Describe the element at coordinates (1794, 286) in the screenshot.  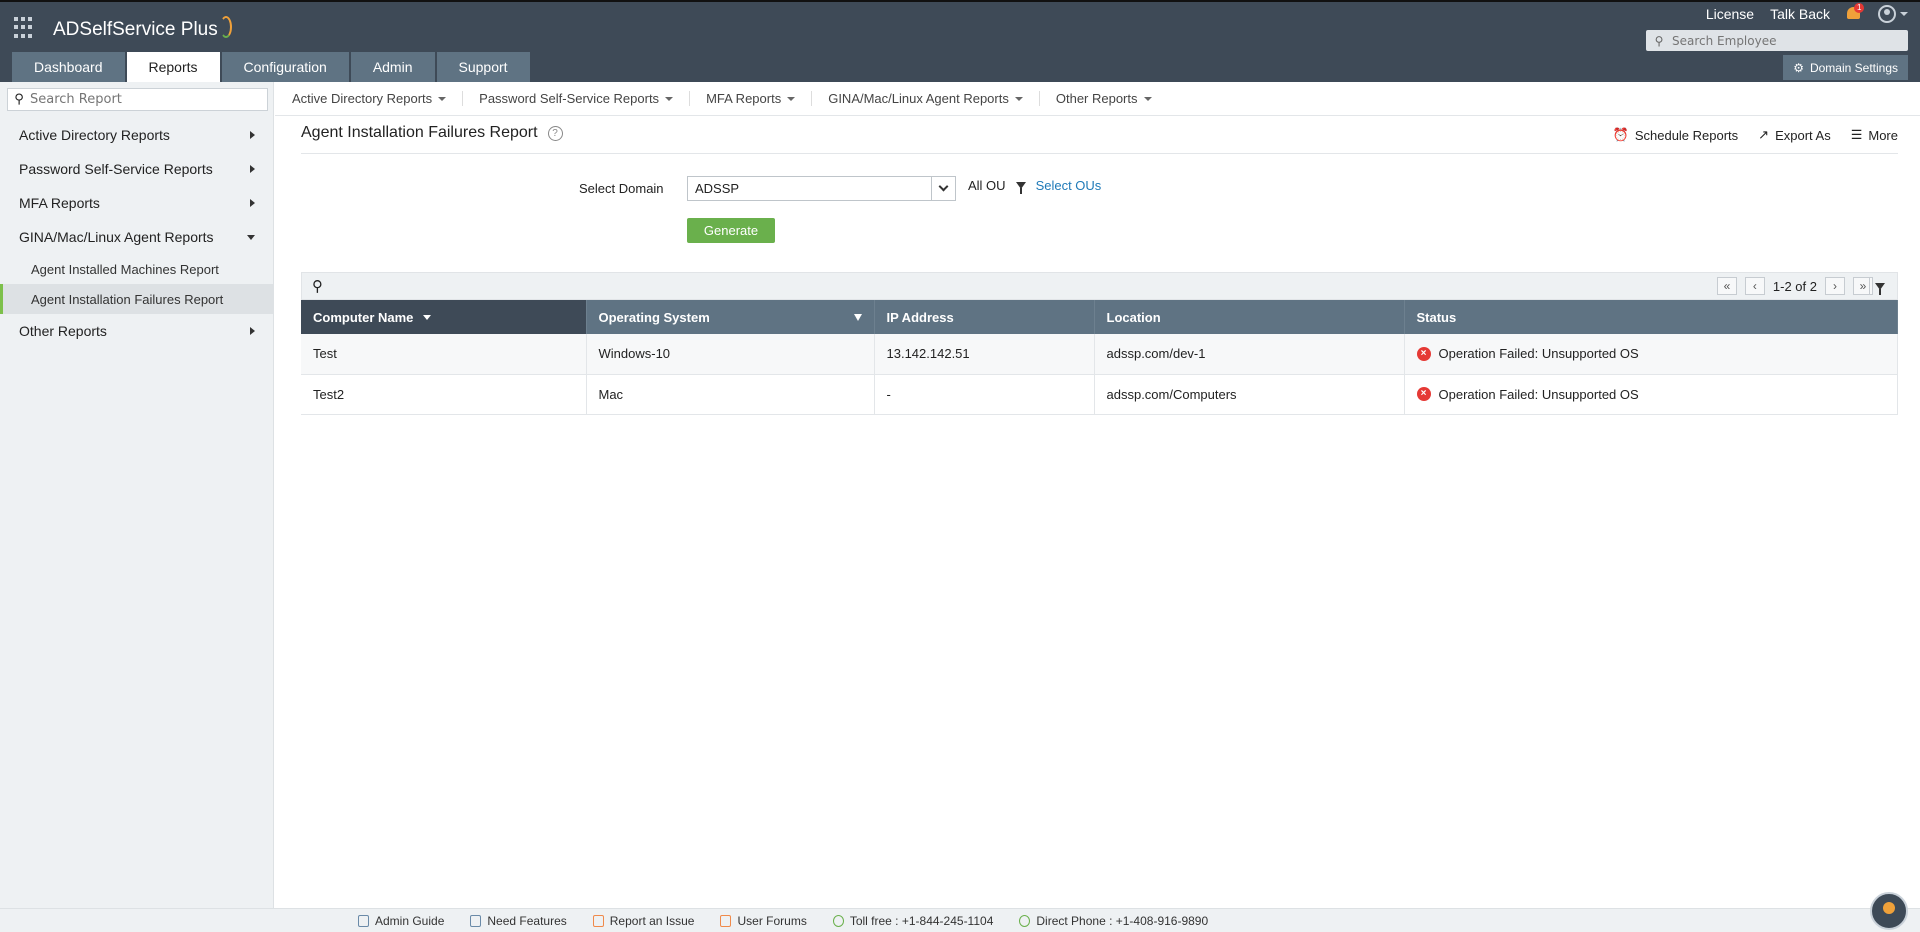
I see `page-range: 1-2 of 2` at that location.